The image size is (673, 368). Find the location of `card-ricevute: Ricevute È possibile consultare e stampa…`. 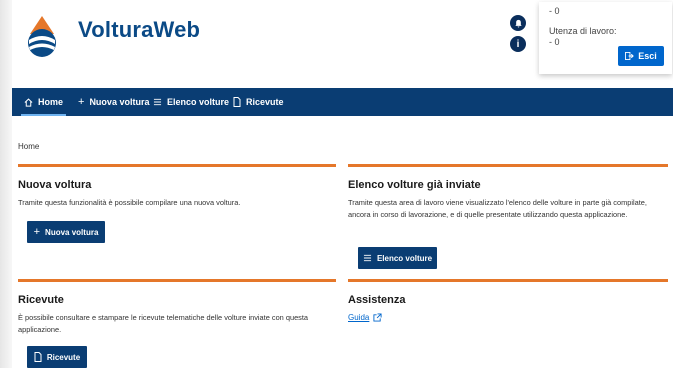

card-ricevute: Ricevute È possibile consultare e stampa… is located at coordinates (177, 307).